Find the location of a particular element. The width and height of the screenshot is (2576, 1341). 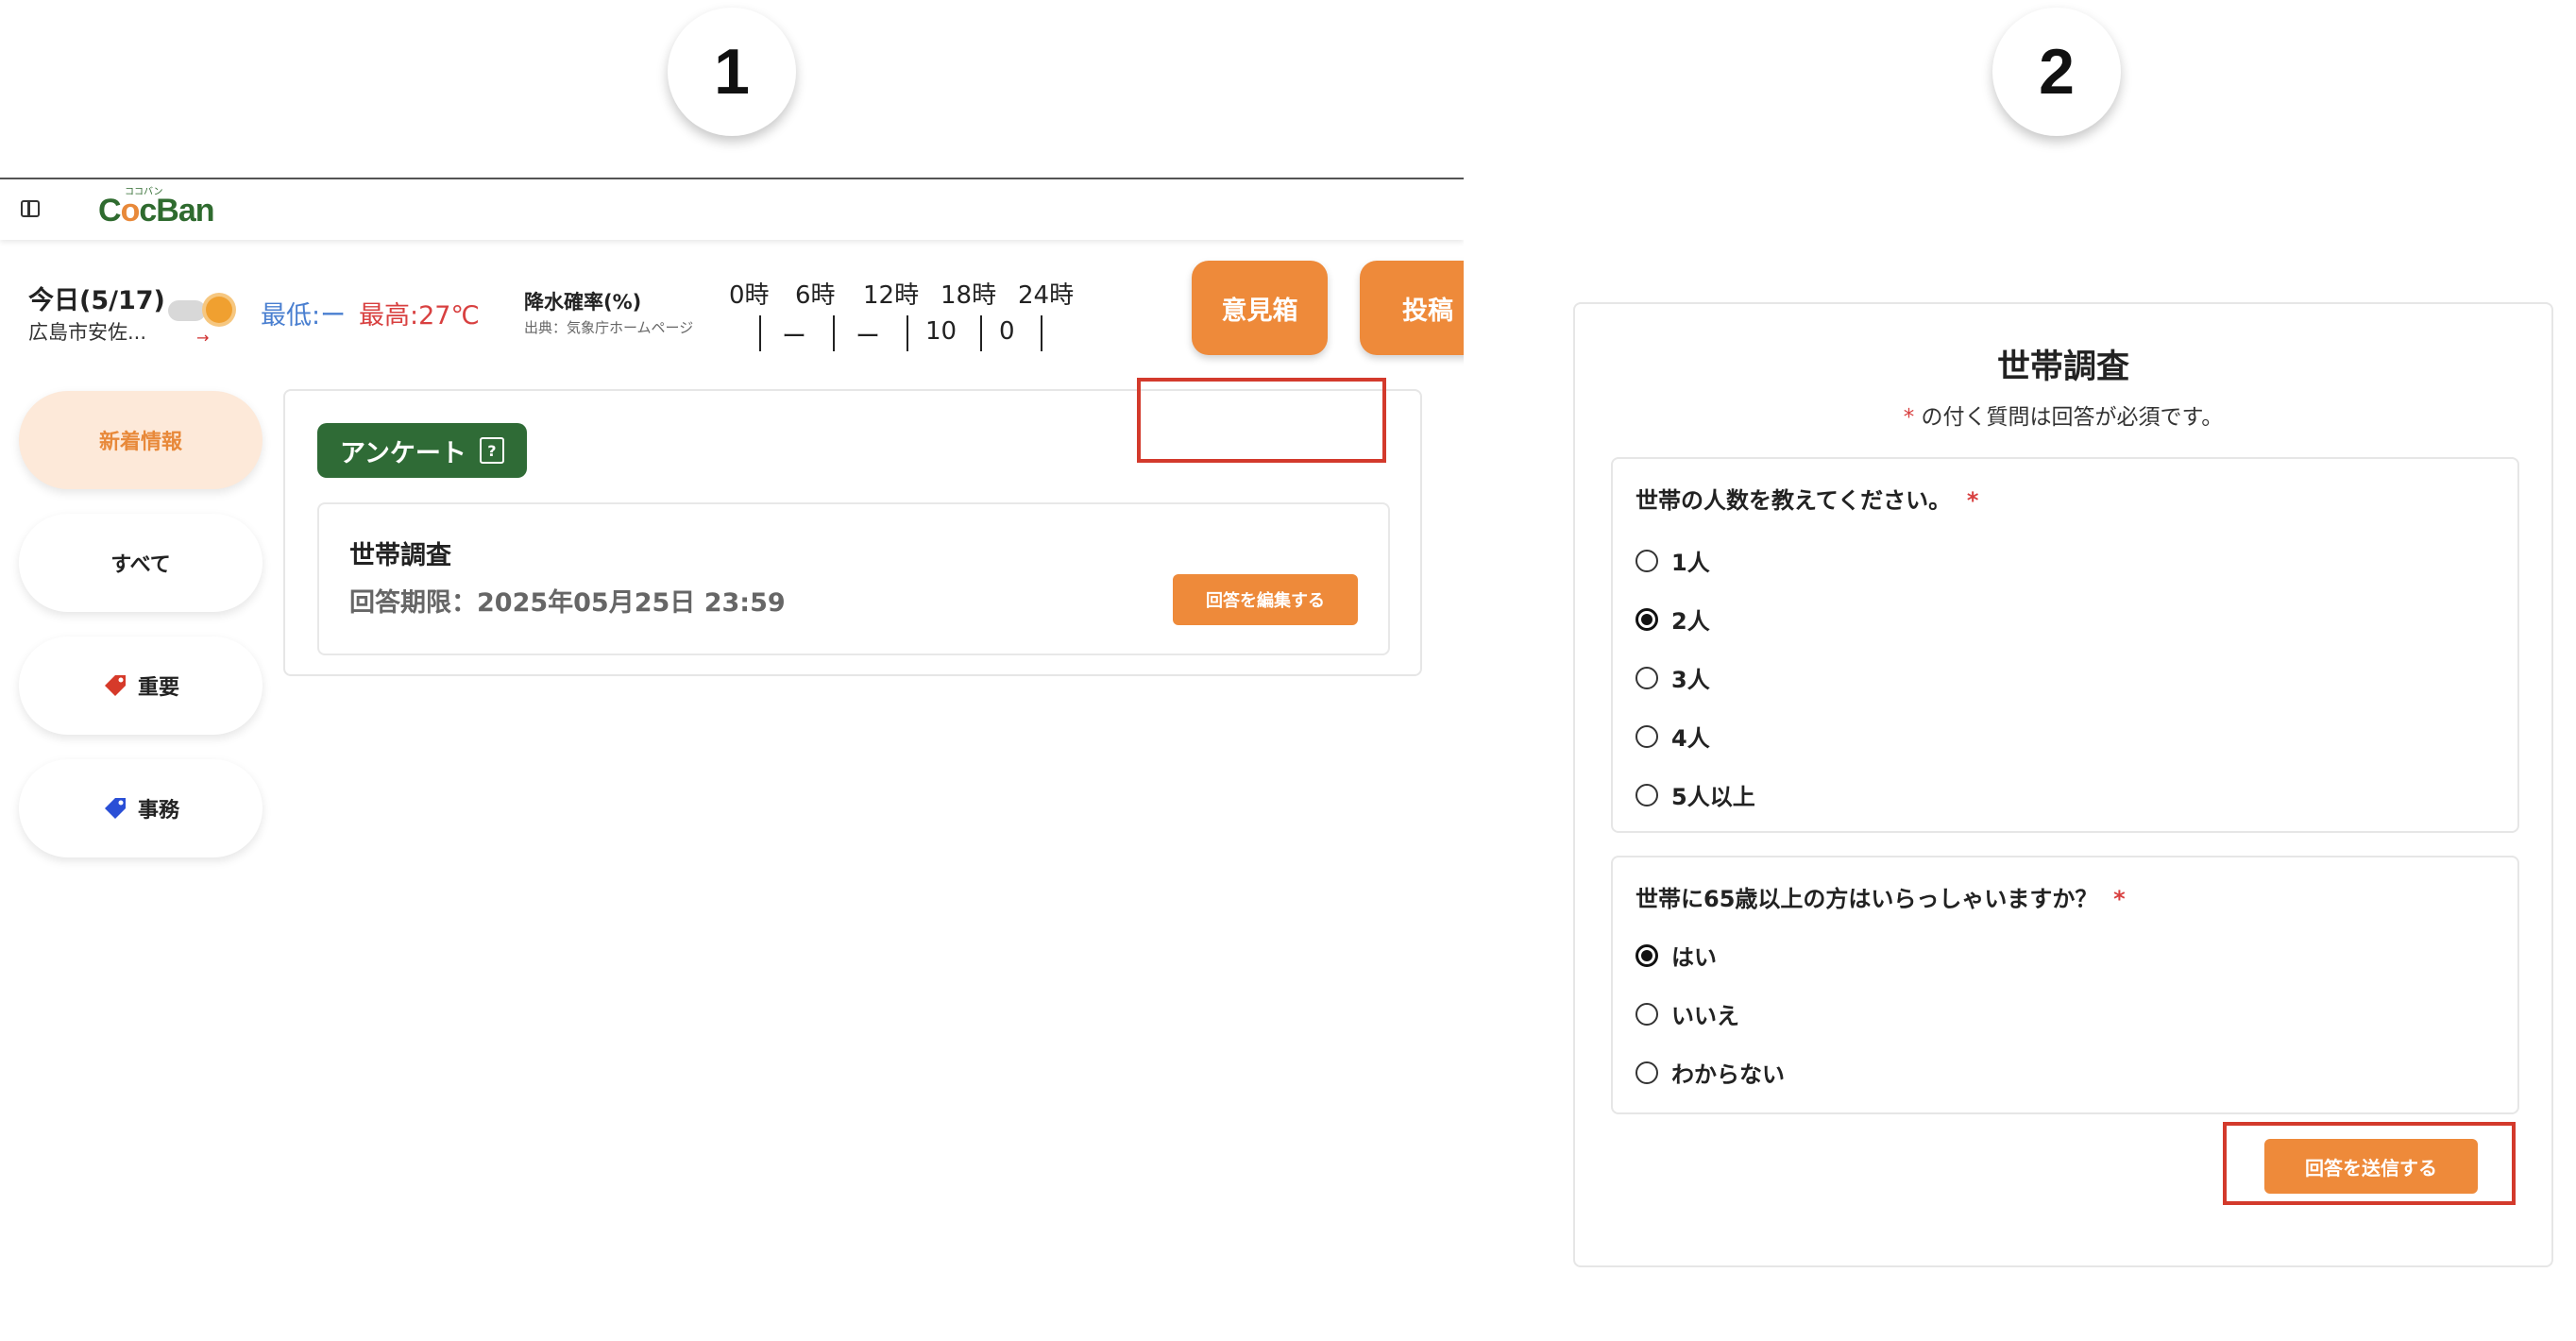

question-card: 世帯に65歳以上の方はいらっしゃいますか？ * はい いいえ わからない is located at coordinates (2065, 985).